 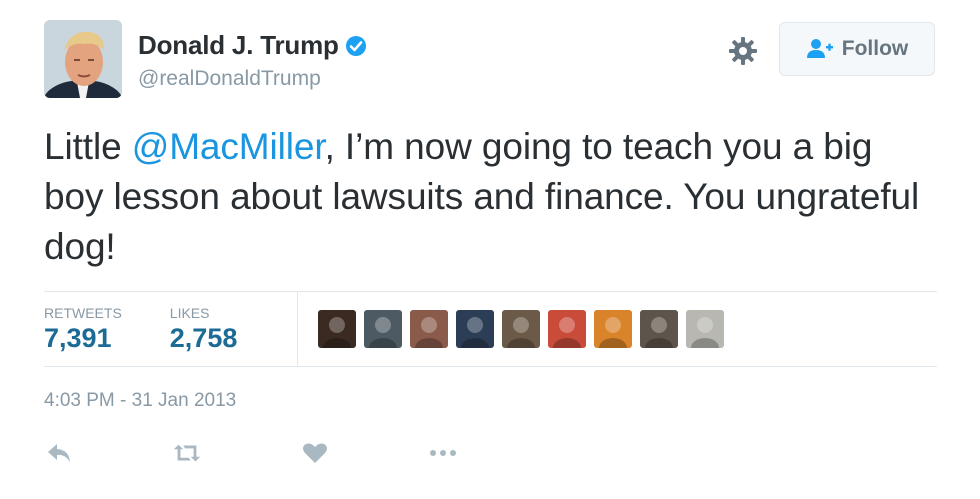 What do you see at coordinates (490, 366) in the screenshot?
I see `divider-bottom` at bounding box center [490, 366].